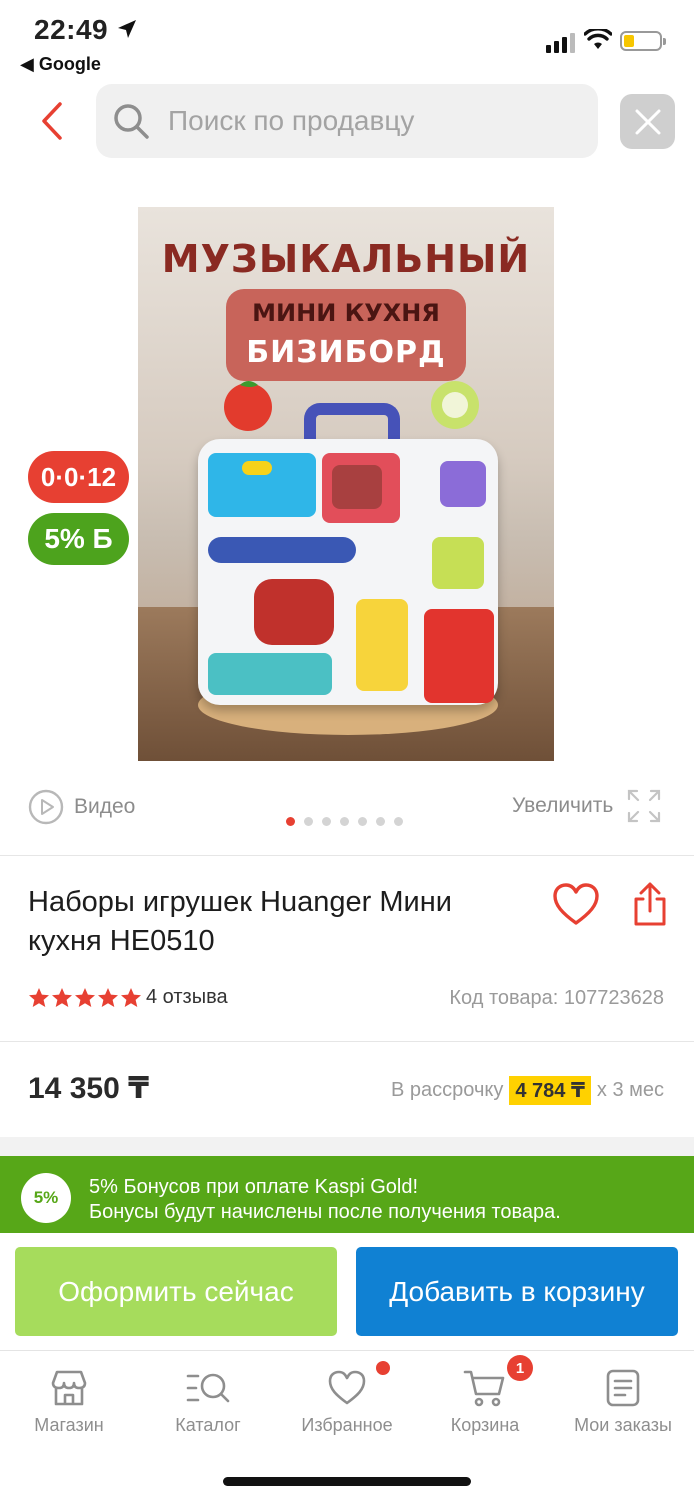  What do you see at coordinates (348, 572) in the screenshot?
I see `busy-board` at bounding box center [348, 572].